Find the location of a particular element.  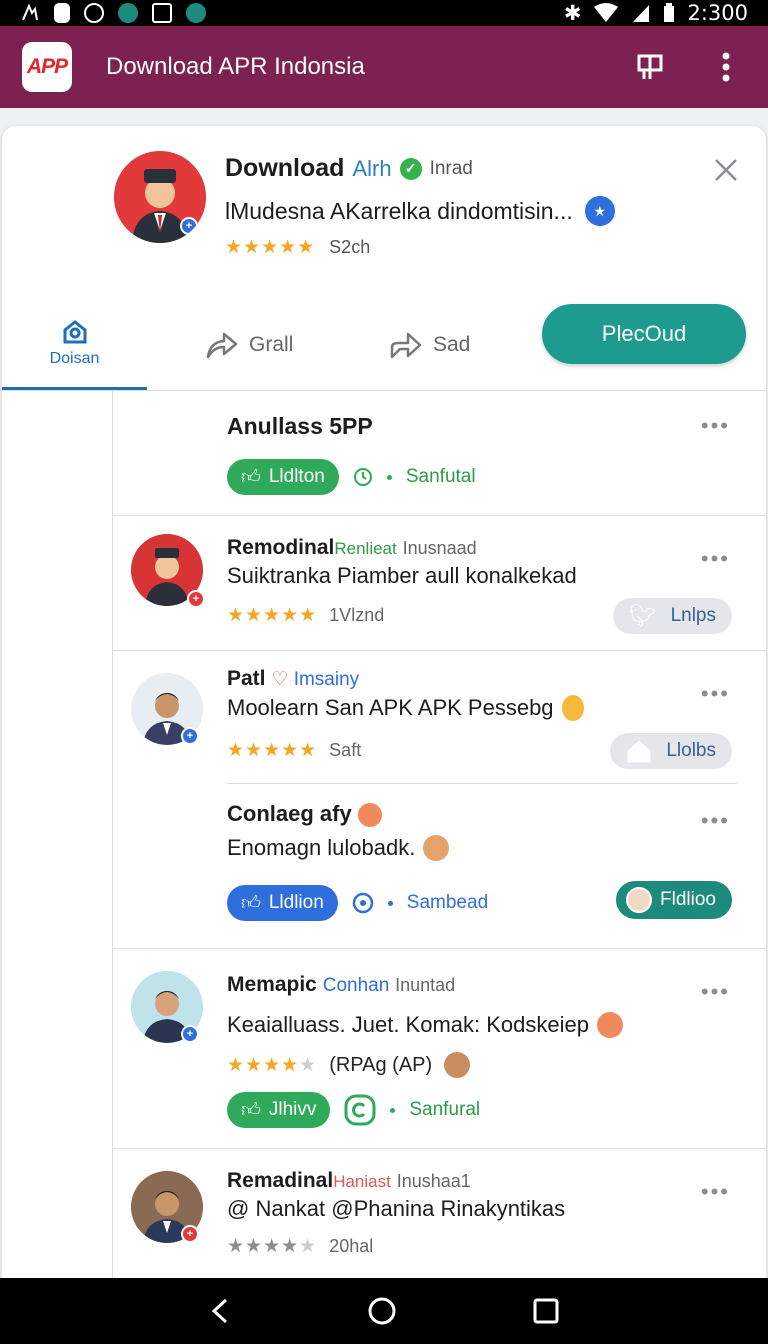

home-pill: Llolbs is located at coordinates (671, 751).